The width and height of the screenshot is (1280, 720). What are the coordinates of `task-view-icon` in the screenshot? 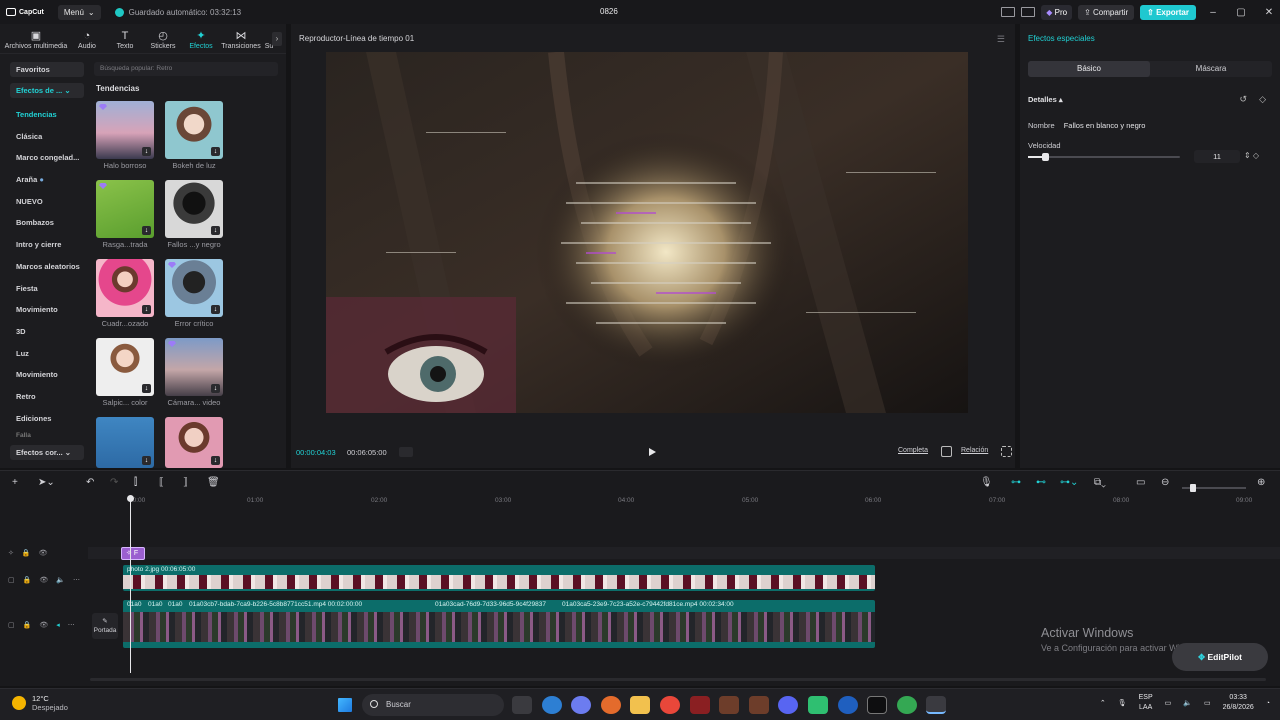 It's located at (522, 705).